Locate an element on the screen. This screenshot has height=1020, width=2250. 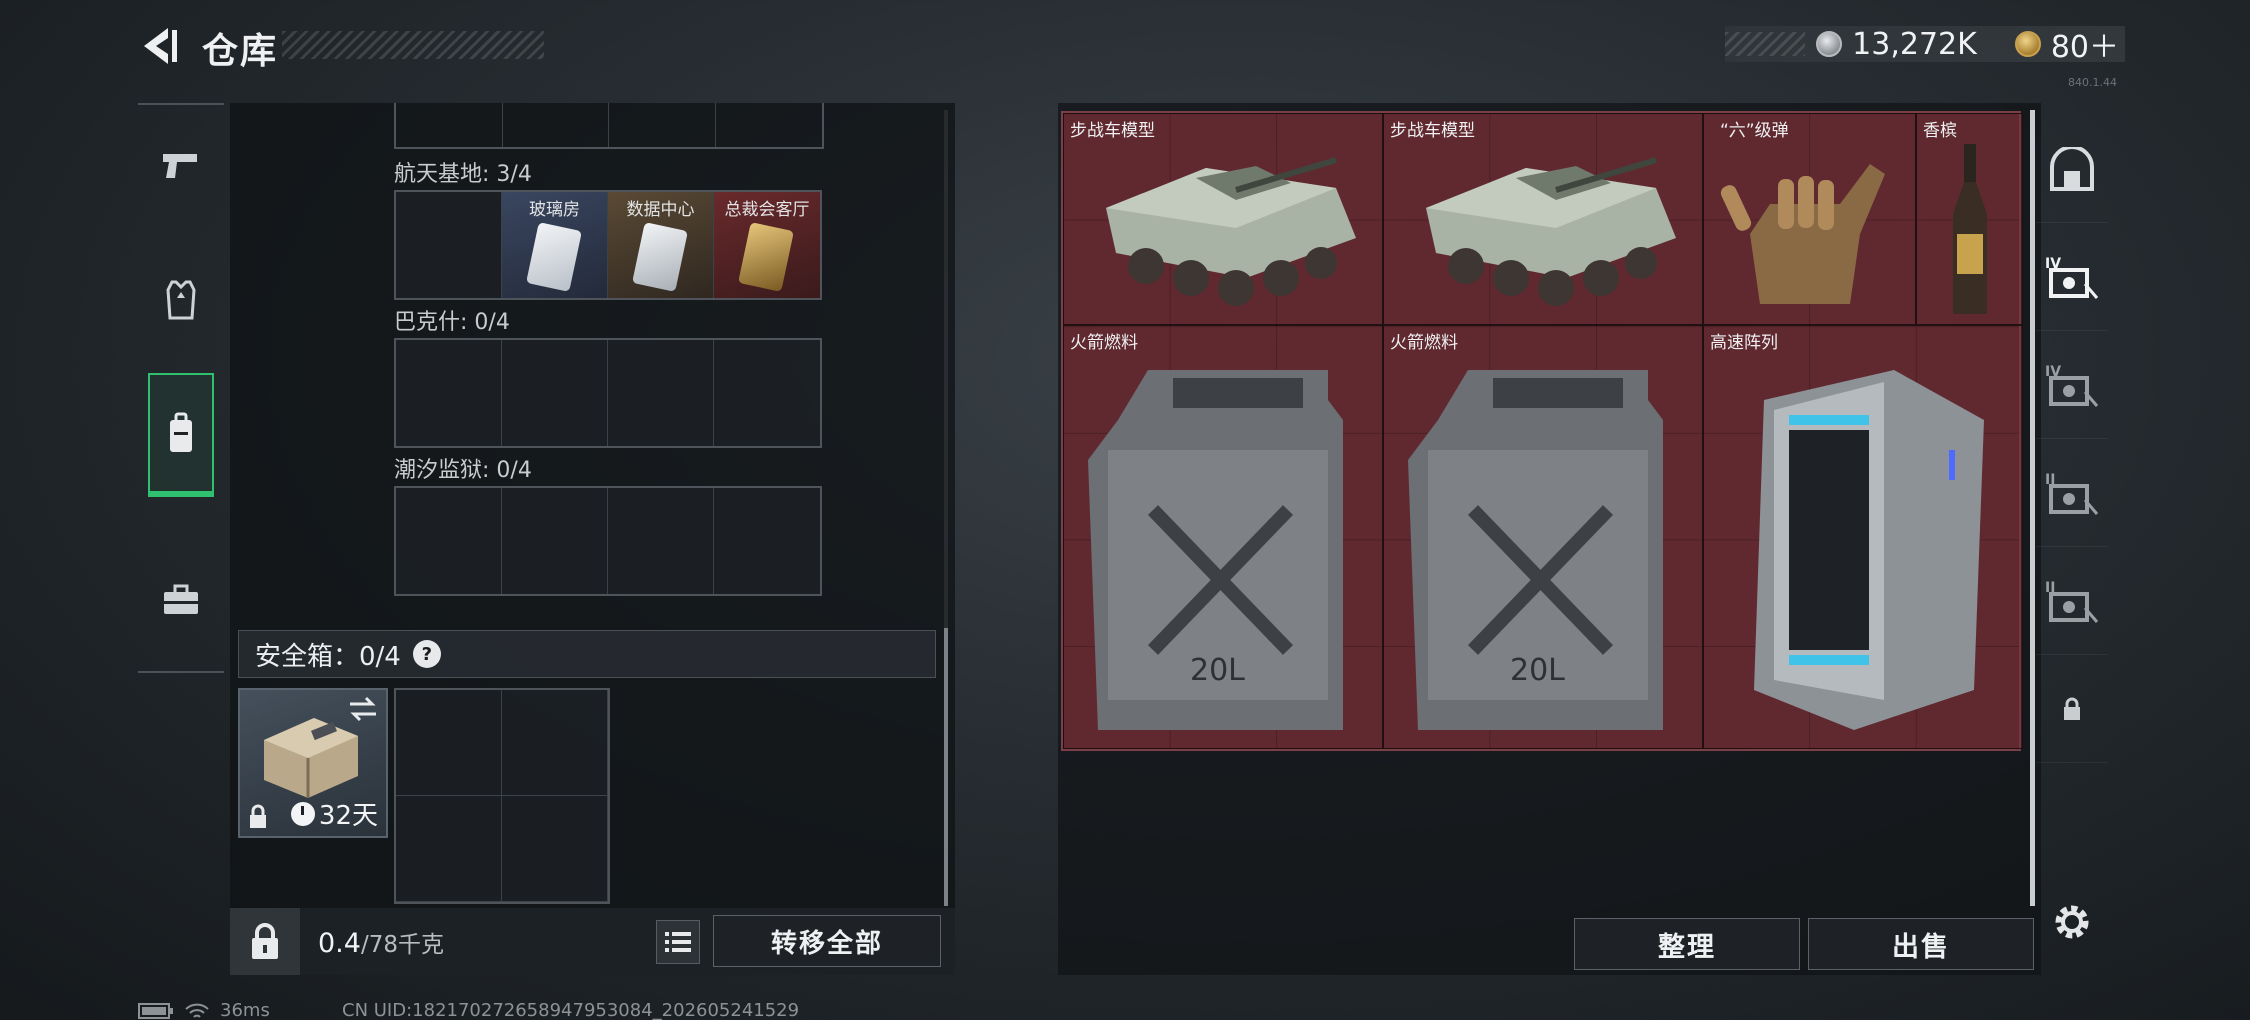
keycard-grid-aerospace: 玻璃房 数据中心 总裁会客厅 is located at coordinates (608, 245).